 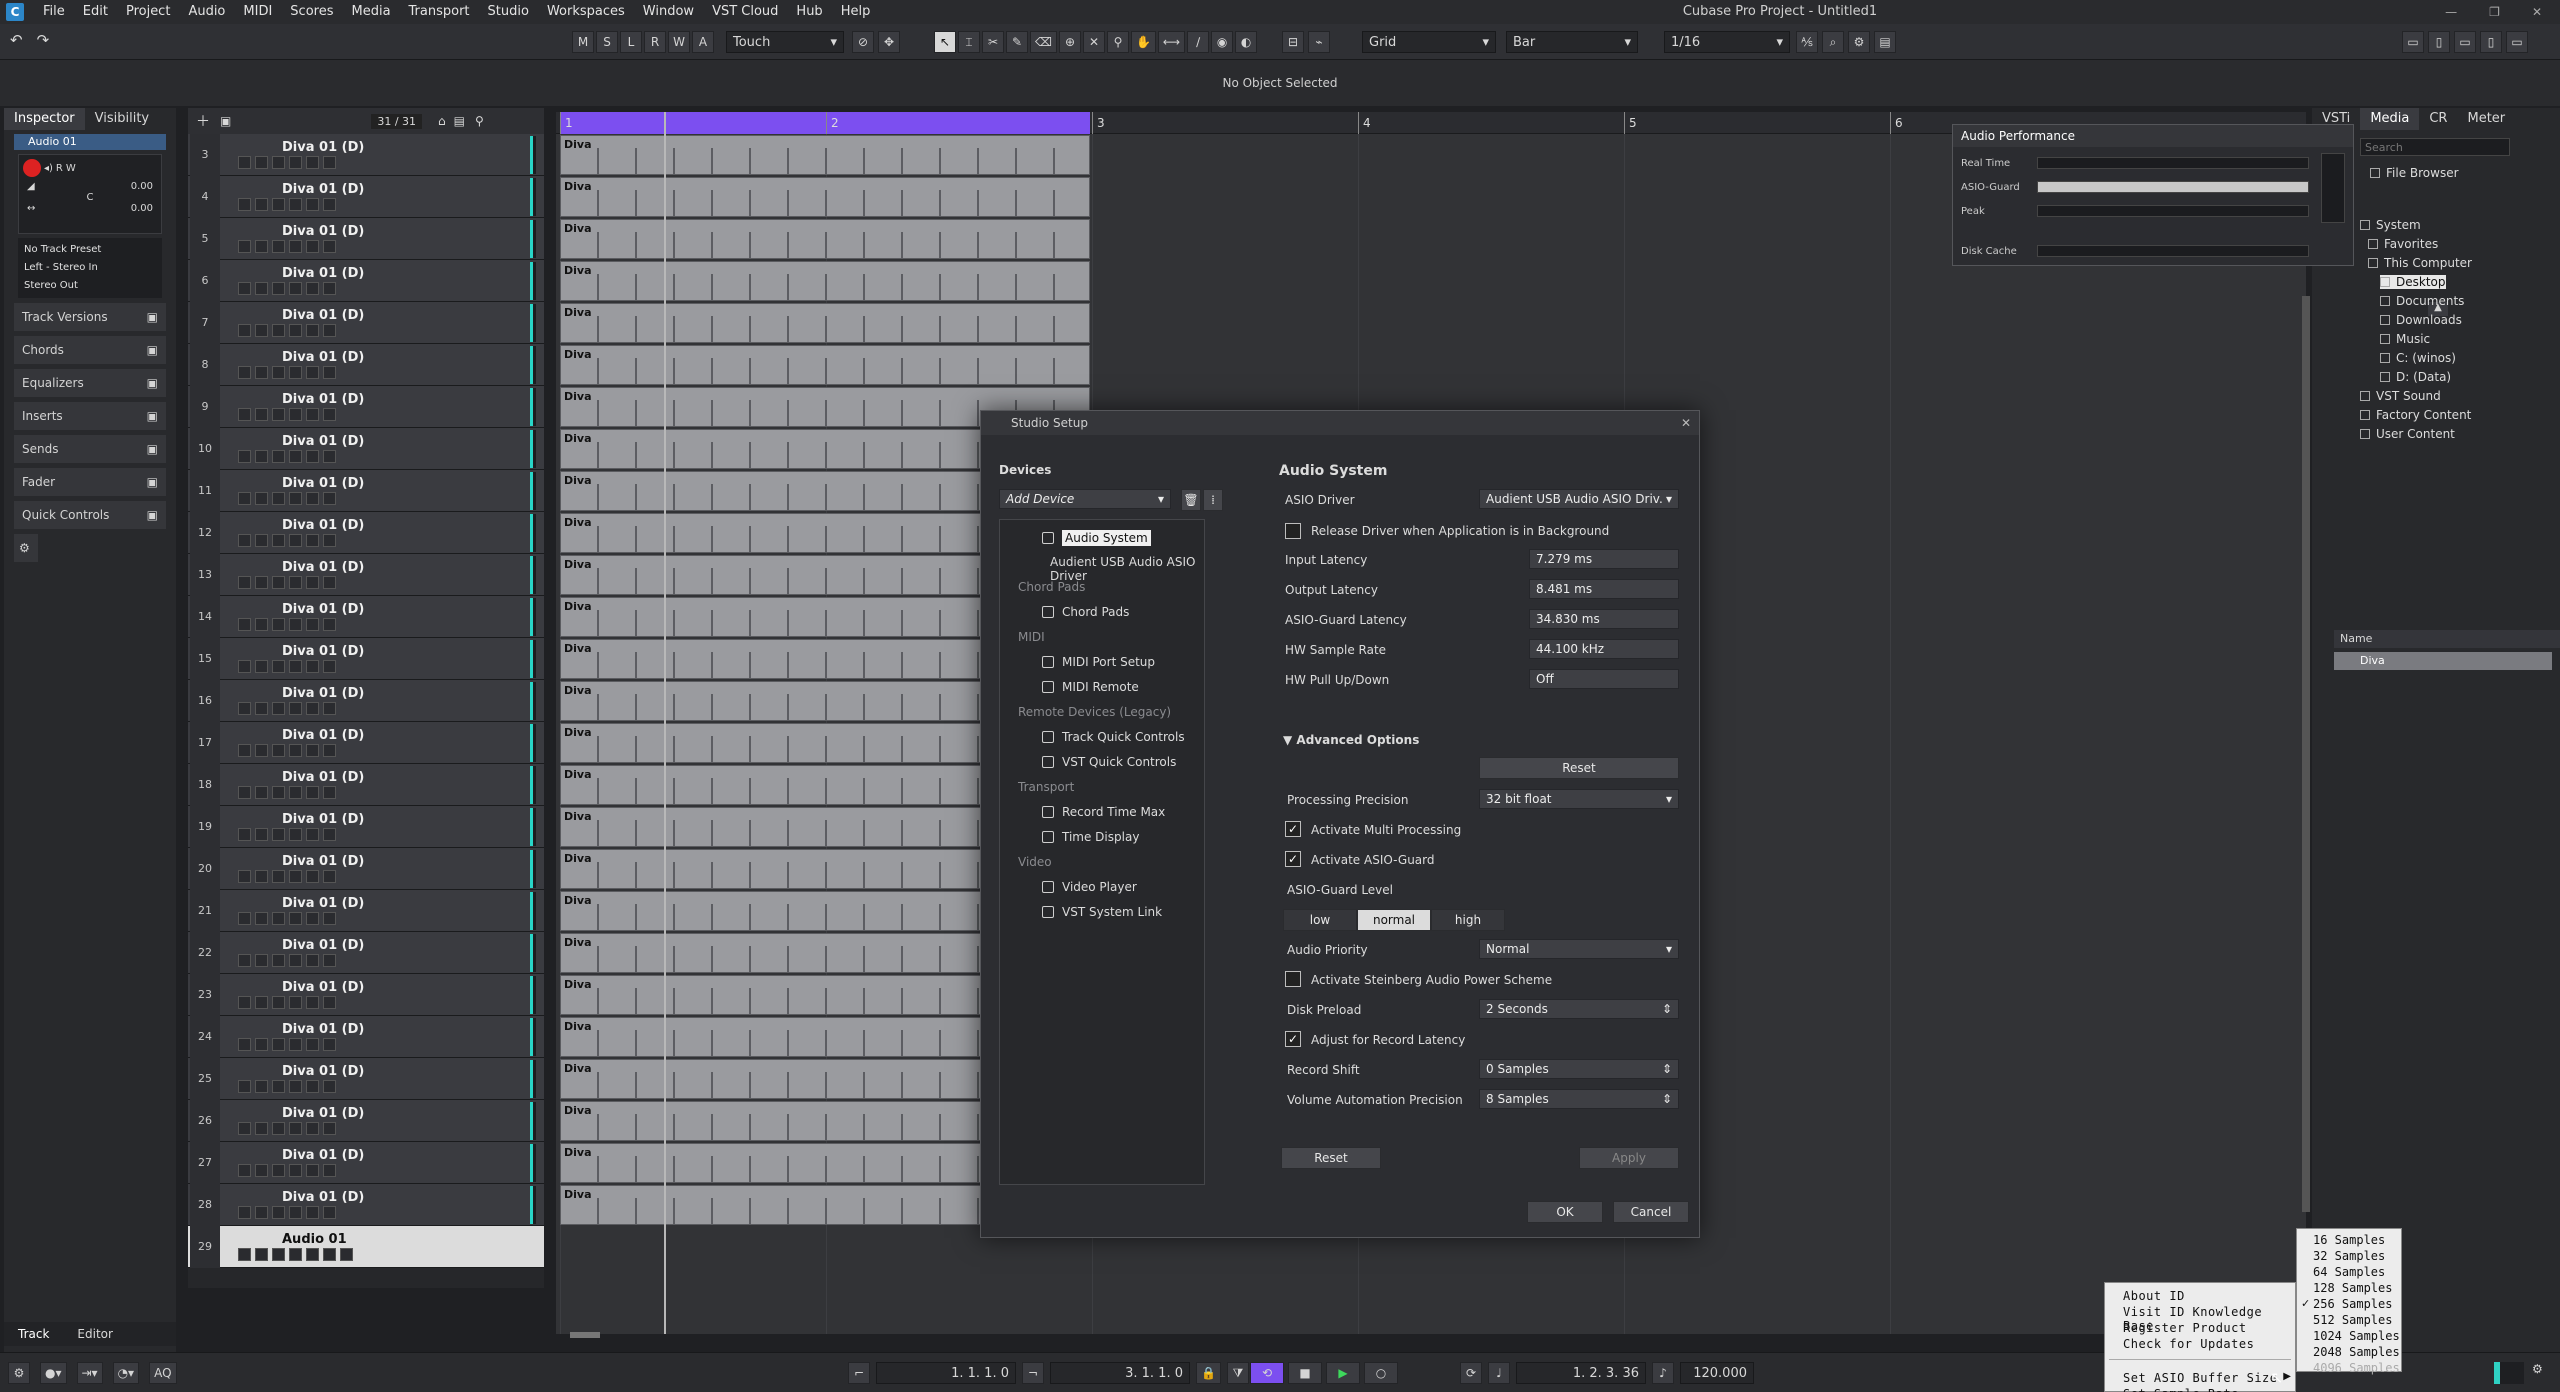 I want to click on track-row: 6 Diva 01 (D), so click(x=366, y=281).